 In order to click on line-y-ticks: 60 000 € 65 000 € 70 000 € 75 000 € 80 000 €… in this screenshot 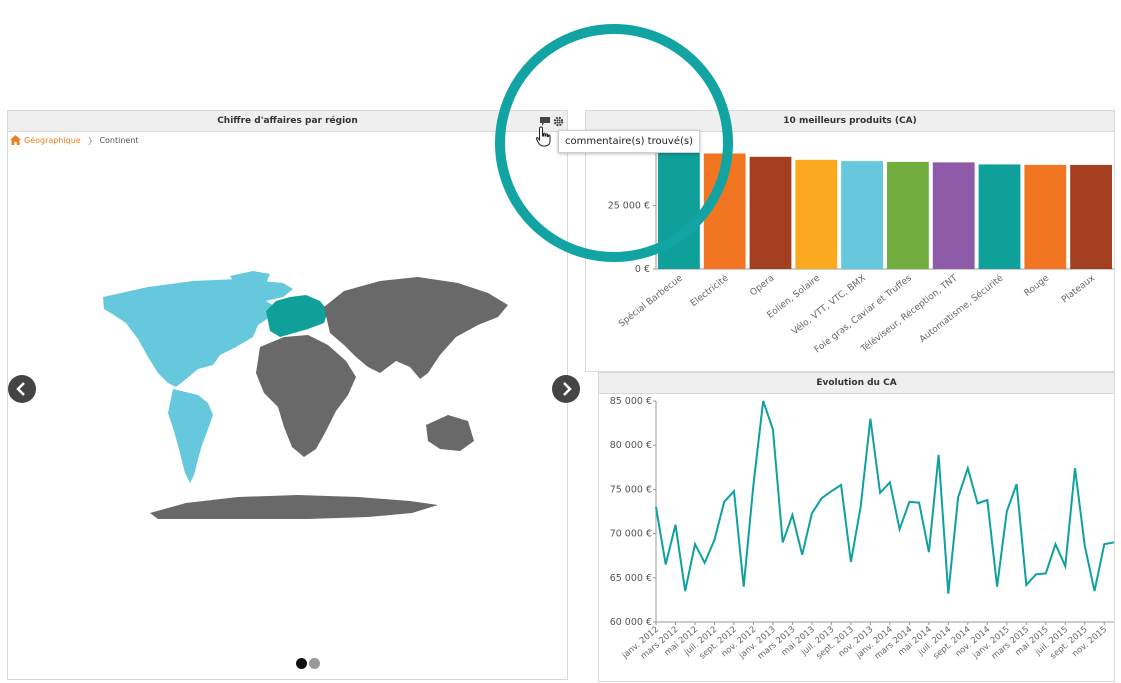, I will do `click(633, 512)`.